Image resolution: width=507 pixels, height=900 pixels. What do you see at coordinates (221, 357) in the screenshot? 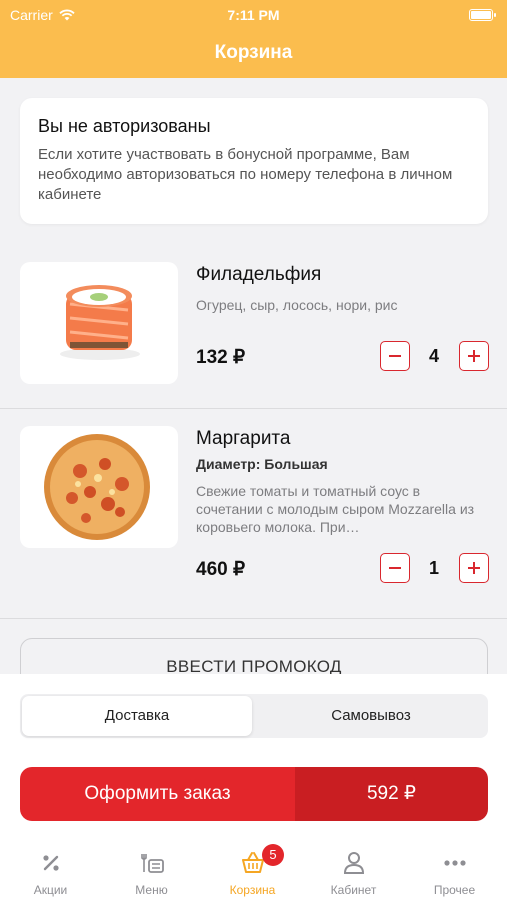
I see `item-price: 132 ₽` at bounding box center [221, 357].